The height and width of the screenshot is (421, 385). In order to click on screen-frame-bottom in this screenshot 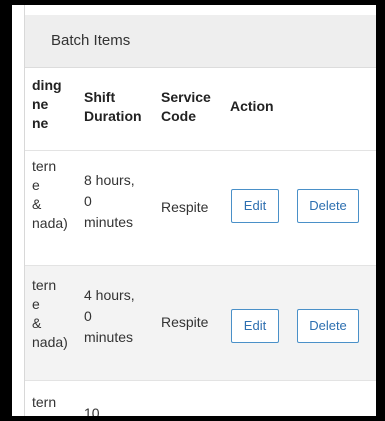, I will do `click(192, 418)`.